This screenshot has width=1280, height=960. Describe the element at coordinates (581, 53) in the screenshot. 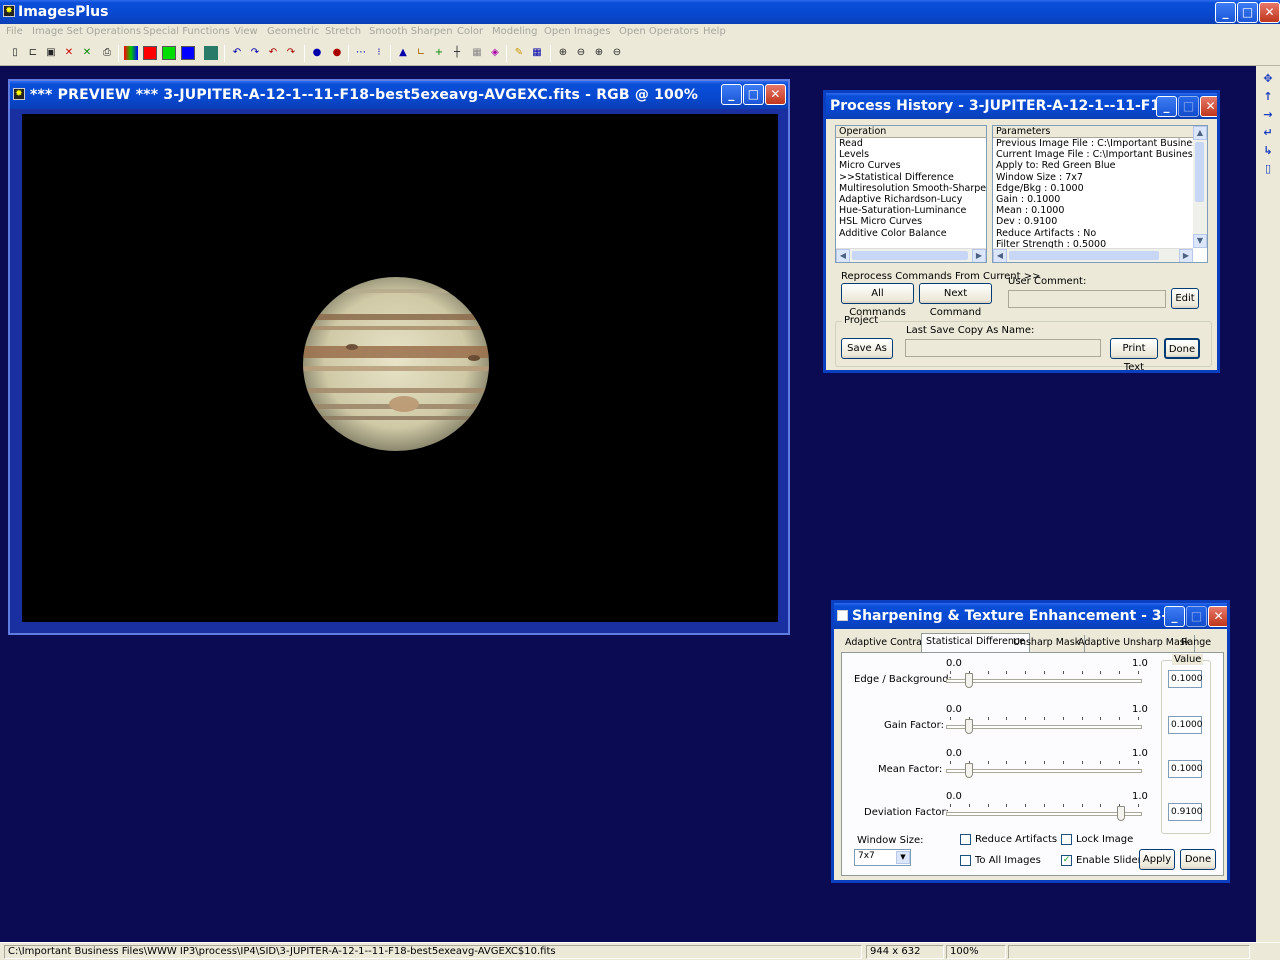

I see `zoom-out-icon: ⊖` at that location.